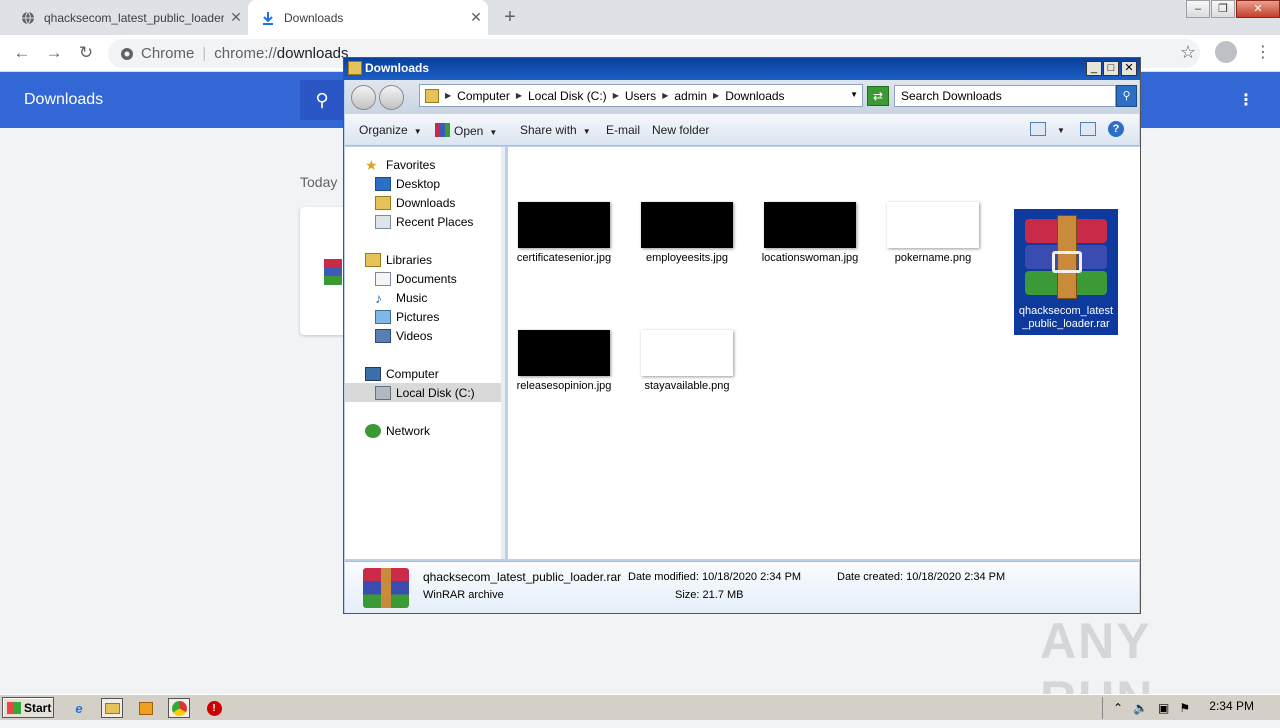 This screenshot has height=728, width=1280. Describe the element at coordinates (466, 130) in the screenshot. I see `open-button: Open ▼` at that location.